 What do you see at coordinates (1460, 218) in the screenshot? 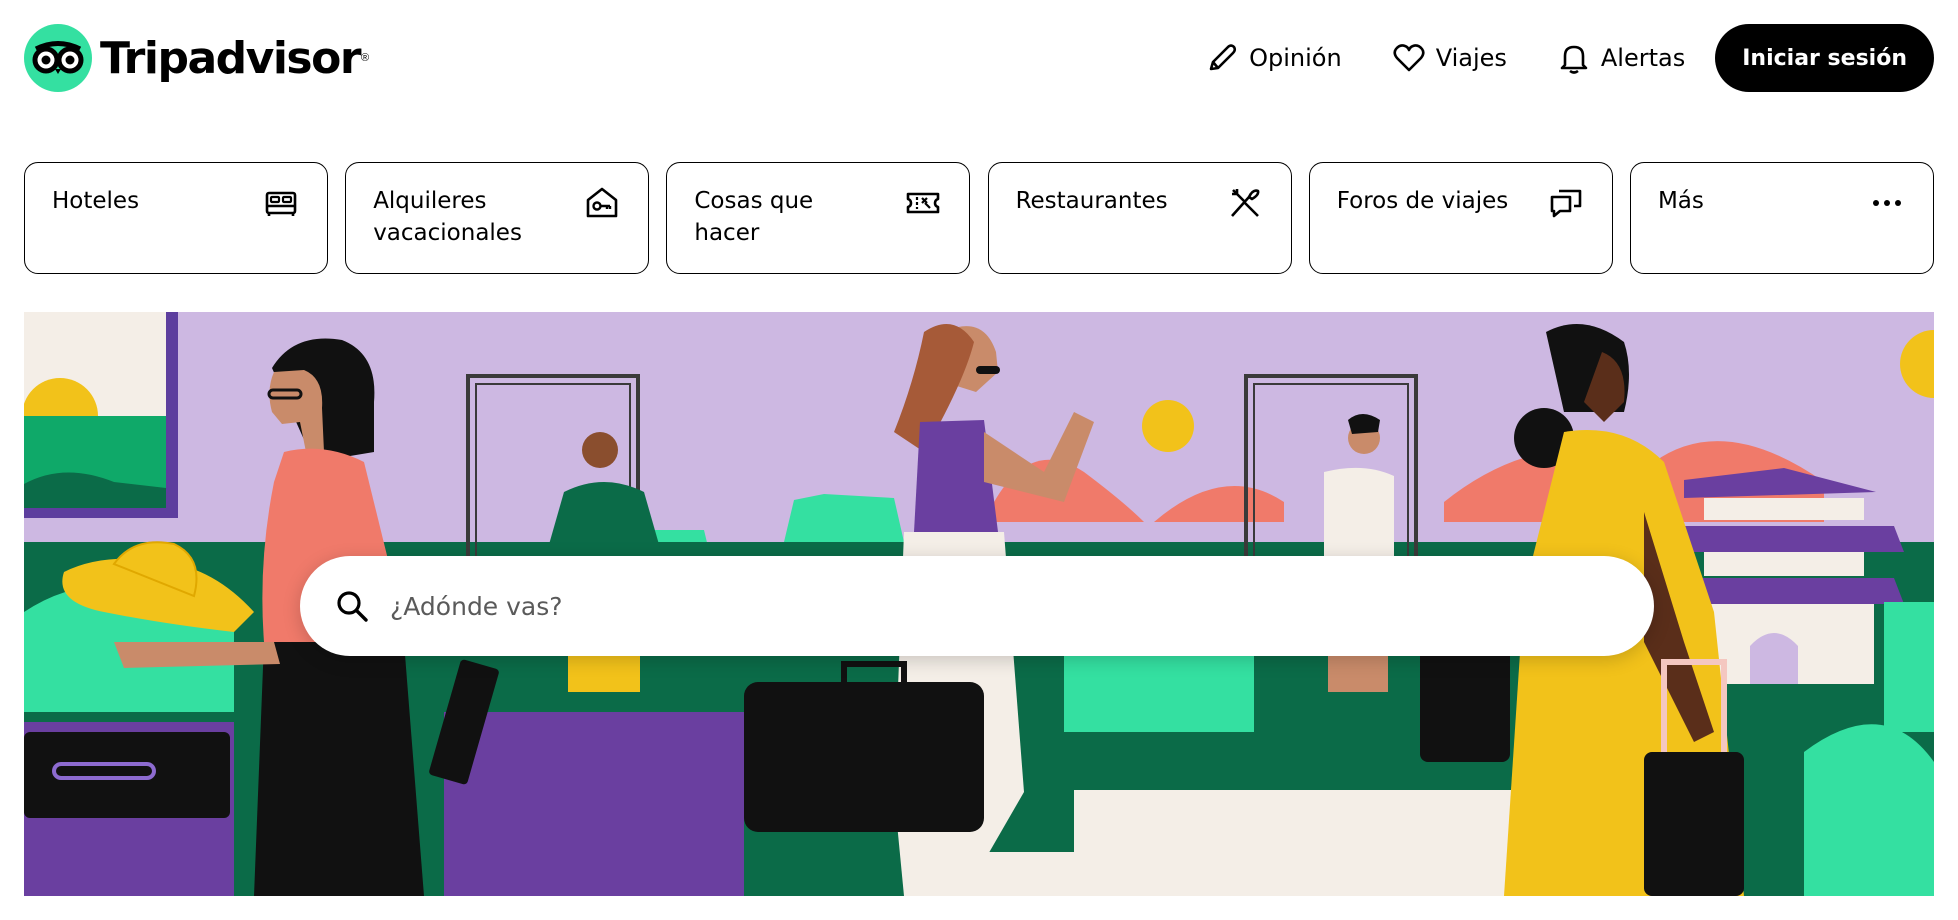
I see `category-travel-forums: Foros de viajes` at bounding box center [1460, 218].